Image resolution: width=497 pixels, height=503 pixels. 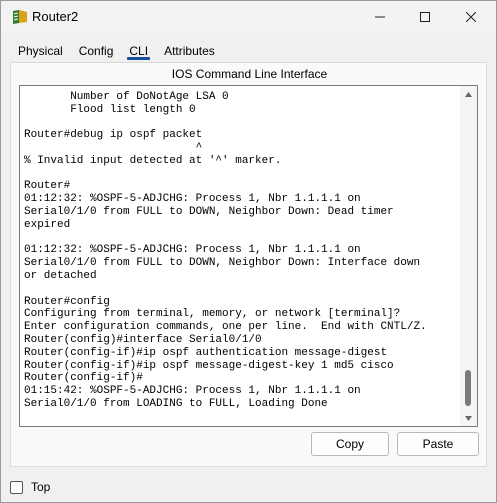 What do you see at coordinates (138, 51) in the screenshot?
I see `tab-cli: CLI` at bounding box center [138, 51].